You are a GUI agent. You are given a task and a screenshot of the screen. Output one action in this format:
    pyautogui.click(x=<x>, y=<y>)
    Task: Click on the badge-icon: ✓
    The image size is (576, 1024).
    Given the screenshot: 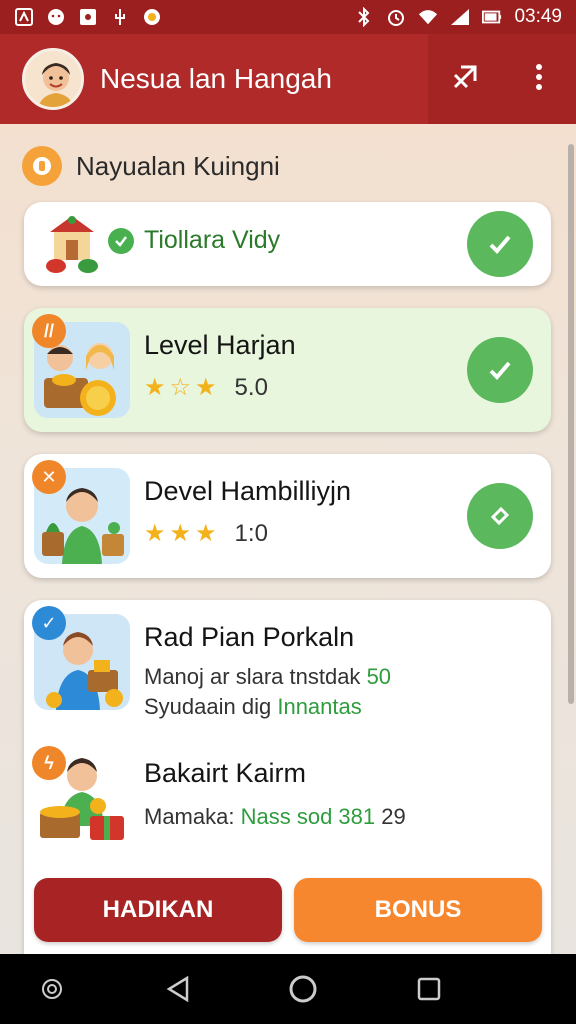 What is the action you would take?
    pyautogui.click(x=49, y=623)
    